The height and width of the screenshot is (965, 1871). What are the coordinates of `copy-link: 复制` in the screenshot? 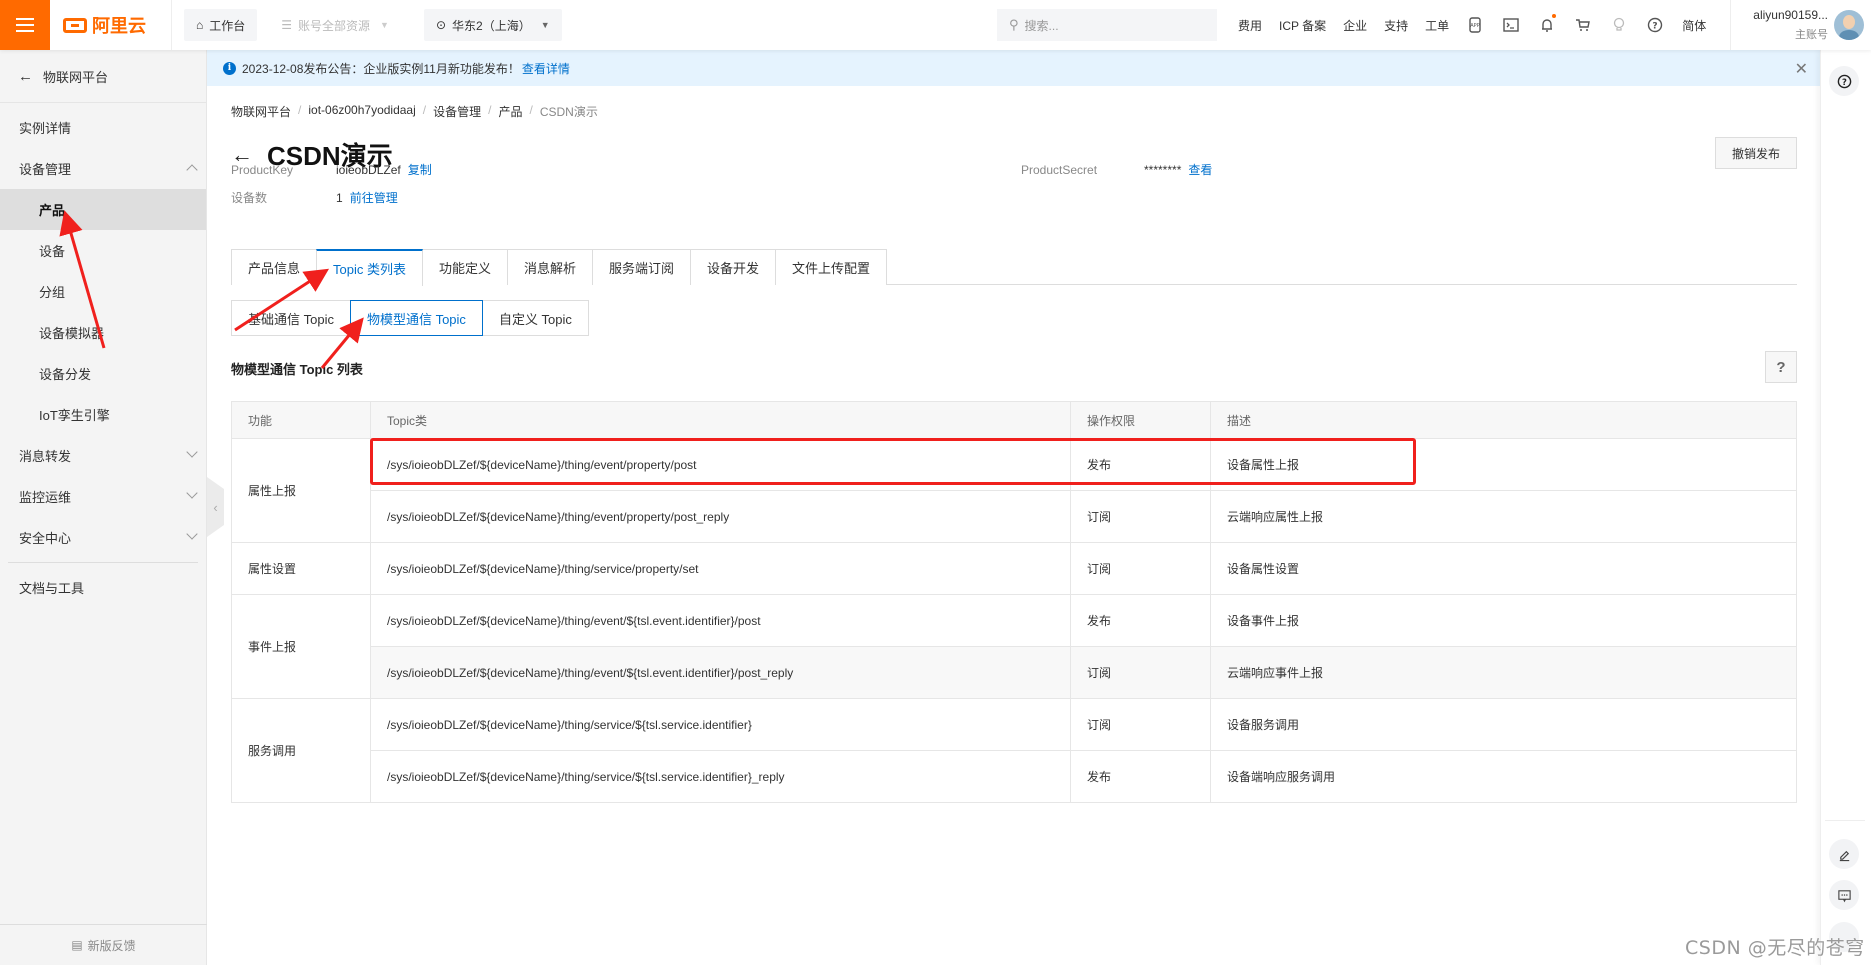 It's located at (420, 169).